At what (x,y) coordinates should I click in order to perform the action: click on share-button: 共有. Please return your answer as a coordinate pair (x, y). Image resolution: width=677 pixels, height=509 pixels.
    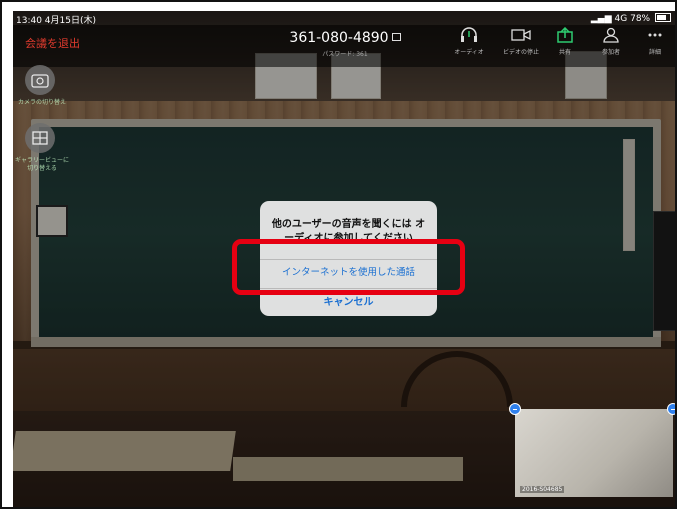
    Looking at the image, I should click on (565, 41).